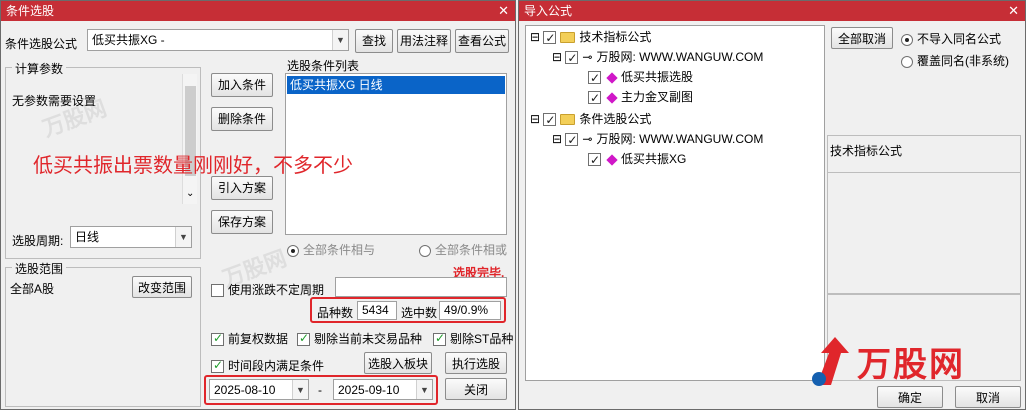 The height and width of the screenshot is (410, 1026). What do you see at coordinates (369, 390) in the screenshot?
I see `date-to-value: 2025-09-10` at bounding box center [369, 390].